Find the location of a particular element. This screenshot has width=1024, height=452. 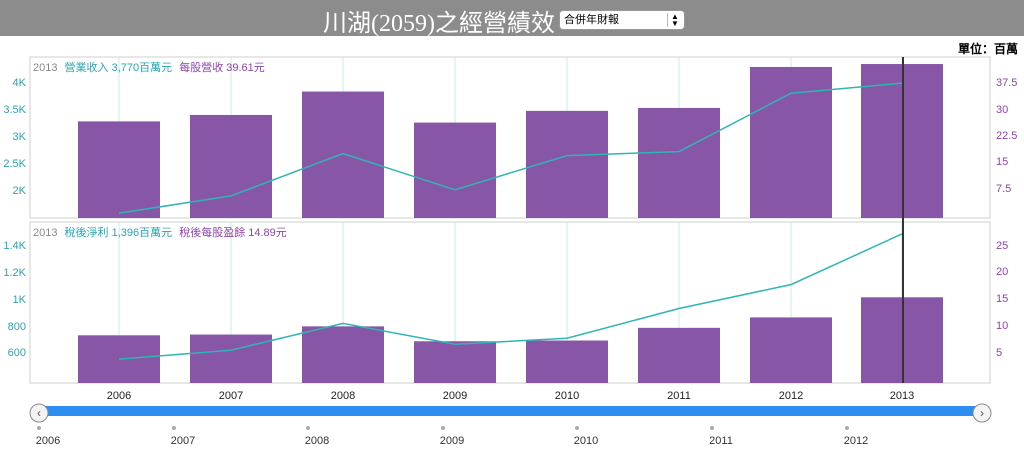

left-tick-label: 3.5K is located at coordinates (14, 110).